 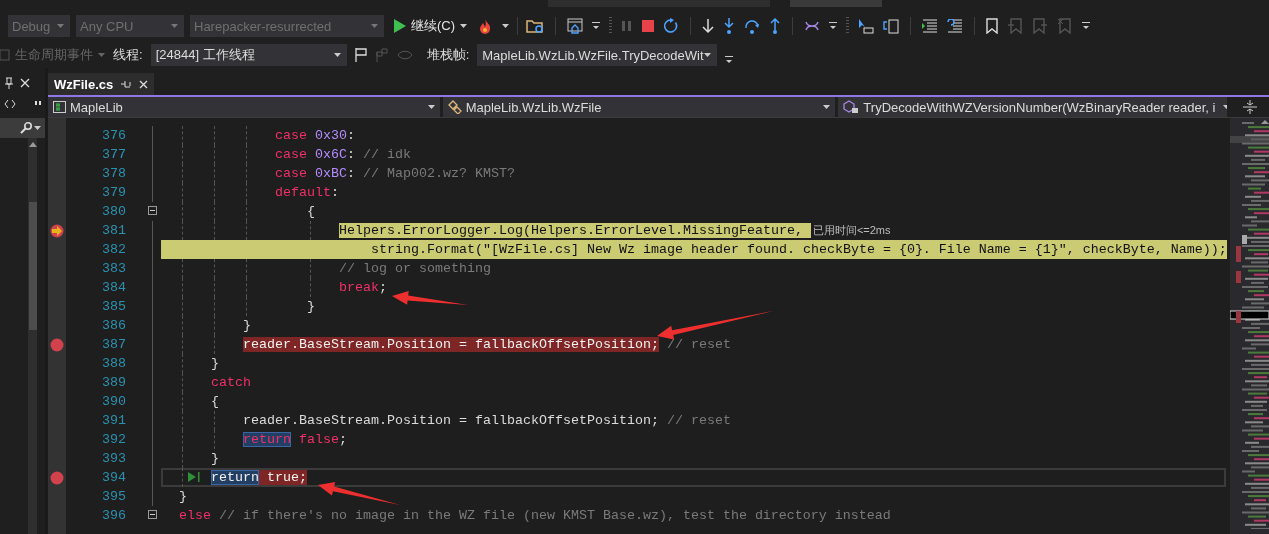 What do you see at coordinates (26, 128) in the screenshot?
I see `search-icon` at bounding box center [26, 128].